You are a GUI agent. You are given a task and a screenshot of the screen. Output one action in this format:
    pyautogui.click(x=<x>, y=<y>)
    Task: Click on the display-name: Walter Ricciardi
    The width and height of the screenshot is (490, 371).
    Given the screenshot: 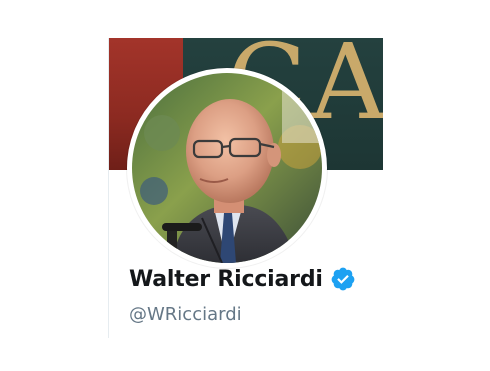 What is the action you would take?
    pyautogui.click(x=226, y=279)
    